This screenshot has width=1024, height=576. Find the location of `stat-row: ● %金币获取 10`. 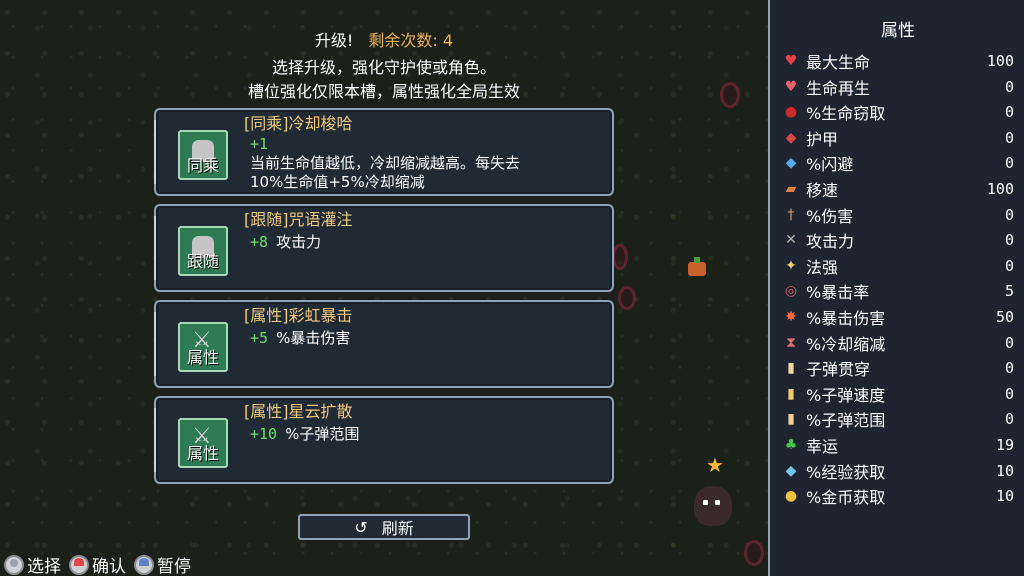

stat-row: ● %金币获取 10 is located at coordinates (898, 496).